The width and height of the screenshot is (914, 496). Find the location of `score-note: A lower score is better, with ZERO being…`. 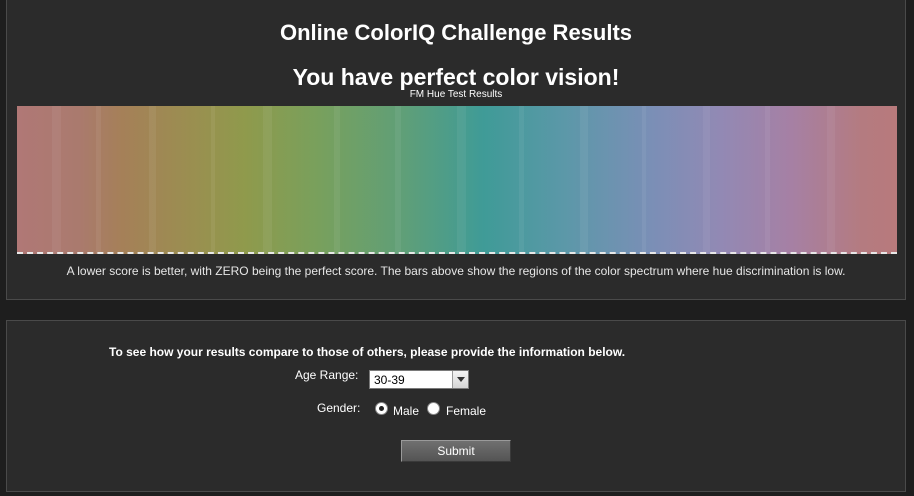

score-note: A lower score is better, with ZERO being… is located at coordinates (456, 271).